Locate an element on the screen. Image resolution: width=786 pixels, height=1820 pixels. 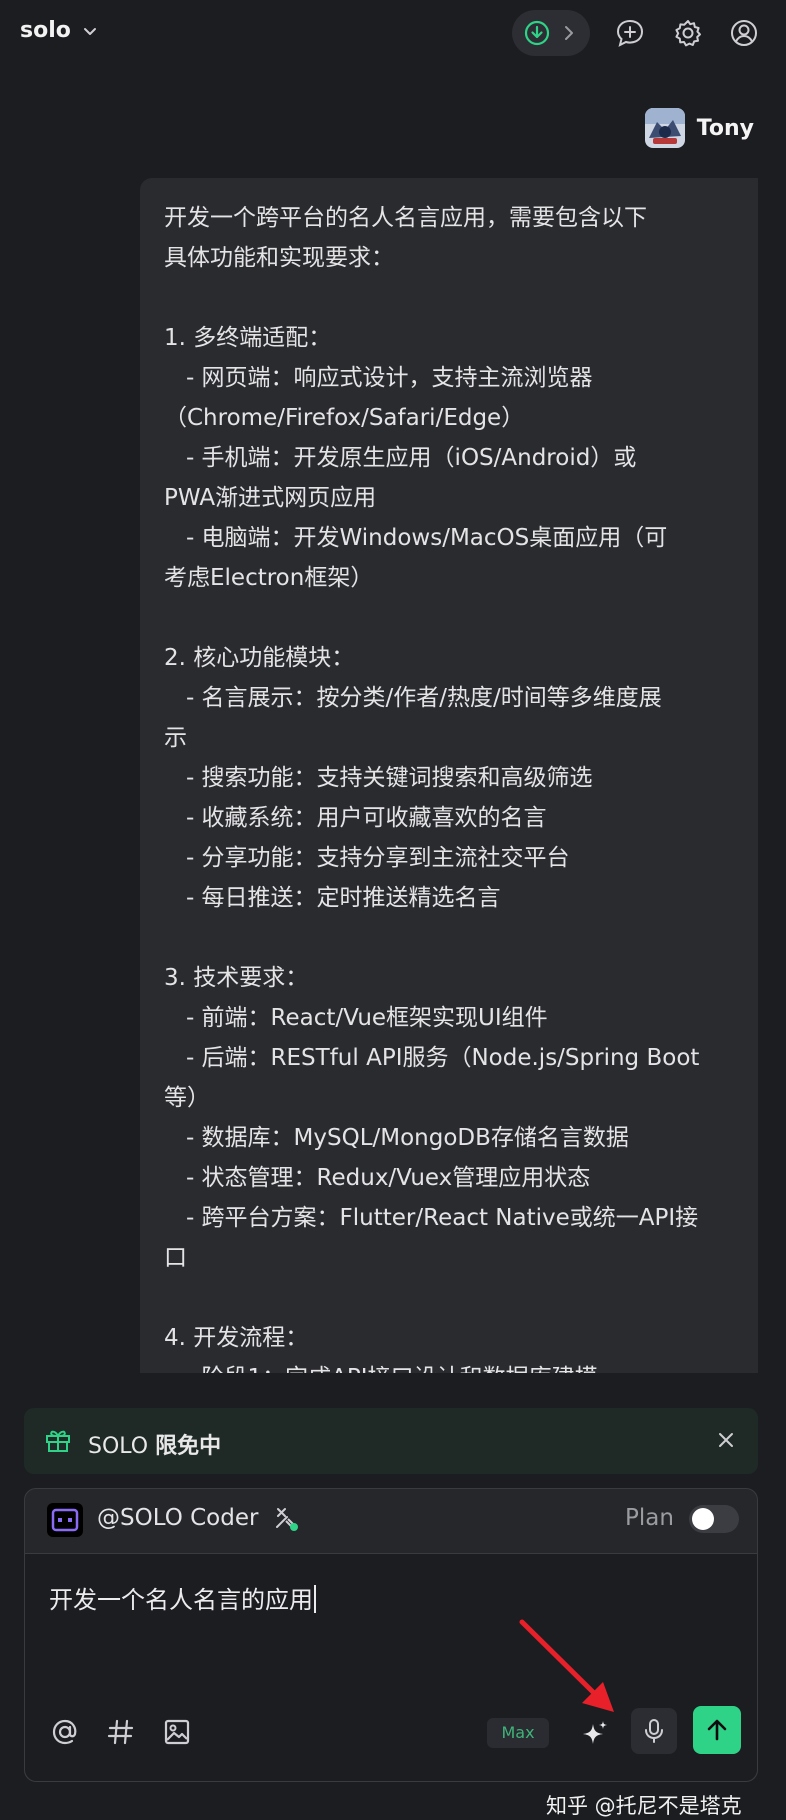
message-input-value: 开发一个名人名言的应用 is located at coordinates (182, 1597).